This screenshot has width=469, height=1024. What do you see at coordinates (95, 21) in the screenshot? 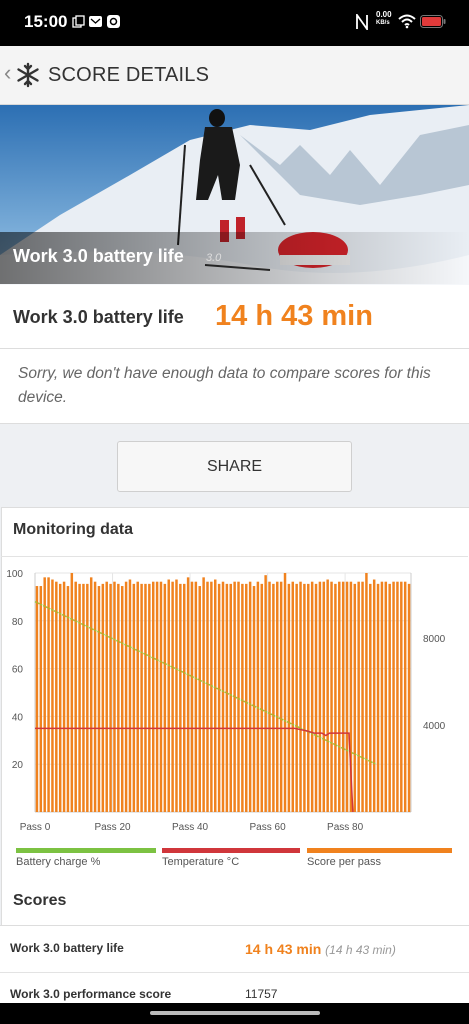
I see `mail-icon` at bounding box center [95, 21].